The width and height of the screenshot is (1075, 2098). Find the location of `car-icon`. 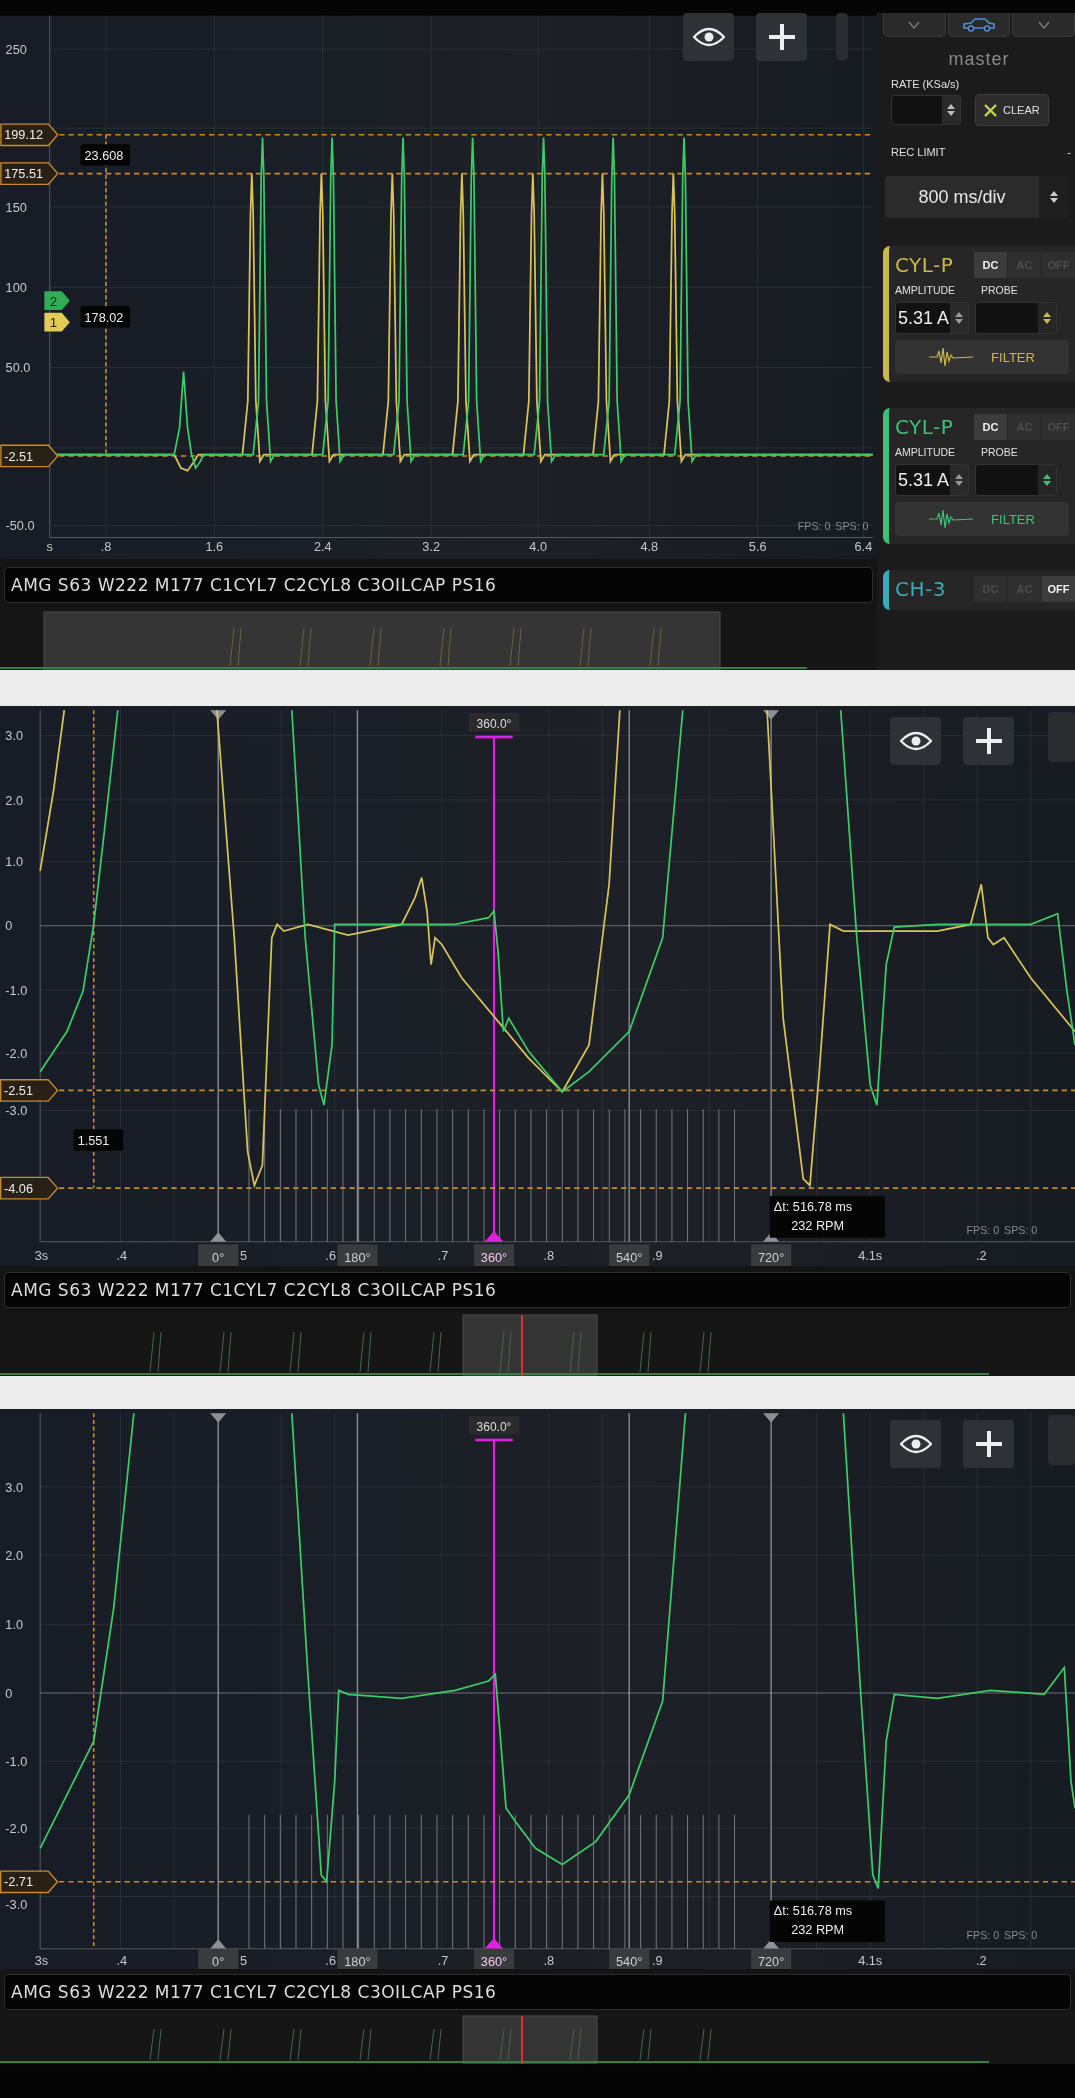

car-icon is located at coordinates (979, 24).